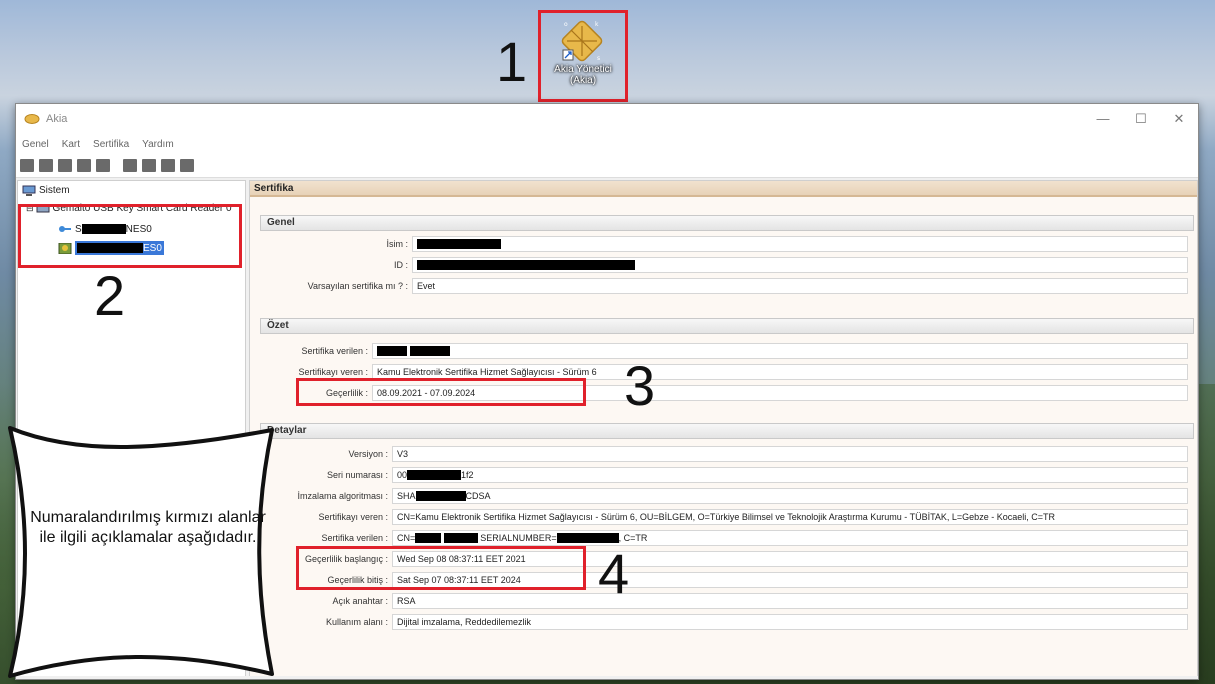 The height and width of the screenshot is (684, 1215). Describe the element at coordinates (790, 537) in the screenshot. I see `detay-verilen-field: CN= SERIALNUMBER= , C=TR` at that location.